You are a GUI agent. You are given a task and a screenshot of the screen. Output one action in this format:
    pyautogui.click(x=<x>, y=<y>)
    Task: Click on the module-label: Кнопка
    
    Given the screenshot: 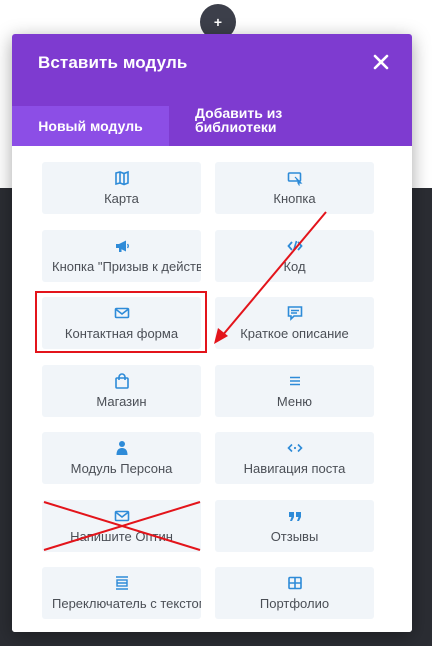 What is the action you would take?
    pyautogui.click(x=294, y=198)
    